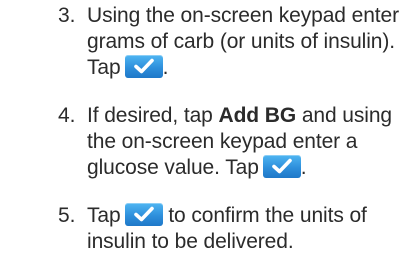 This screenshot has width=412, height=262. I want to click on step-text-line: Tap., so click(128, 67).